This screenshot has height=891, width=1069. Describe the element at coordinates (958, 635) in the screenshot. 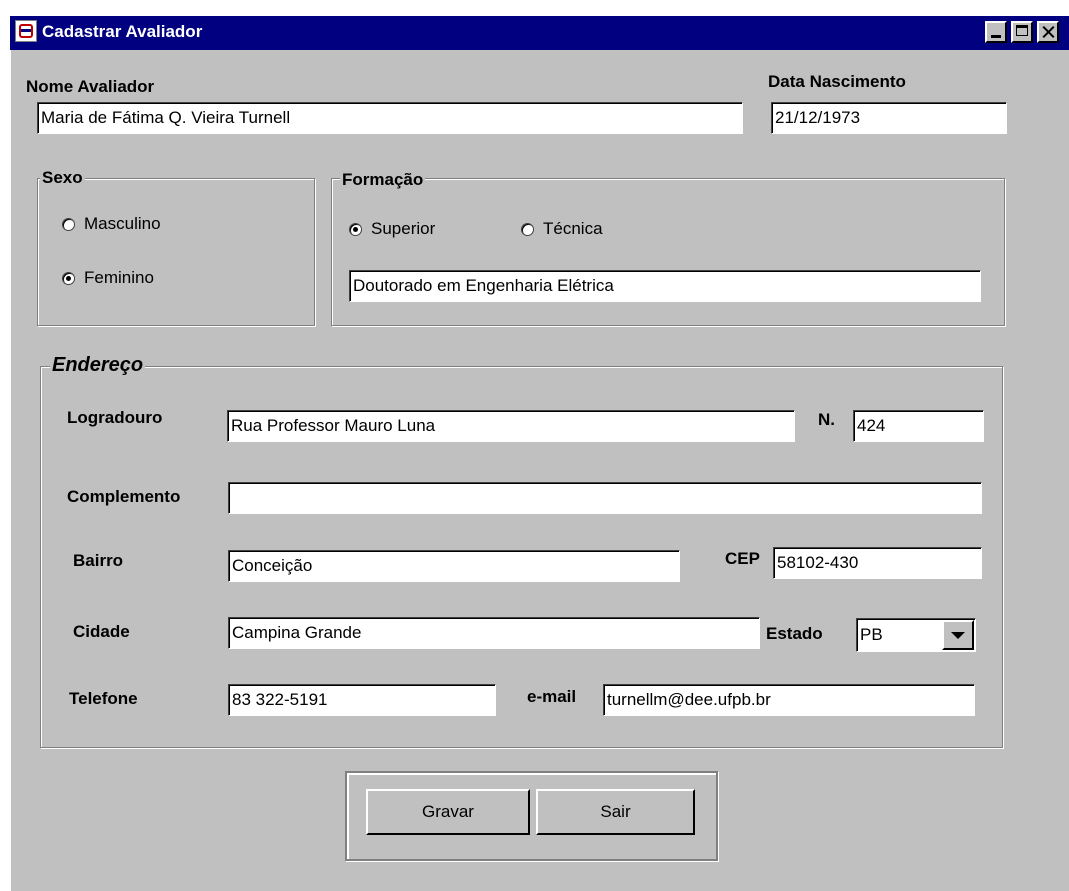

I see `chevron-down-icon` at that location.